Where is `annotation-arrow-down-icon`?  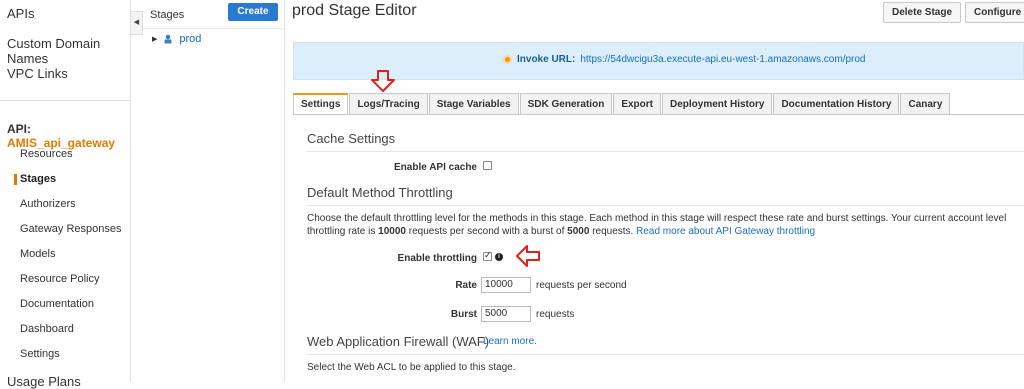 annotation-arrow-down-icon is located at coordinates (383, 81).